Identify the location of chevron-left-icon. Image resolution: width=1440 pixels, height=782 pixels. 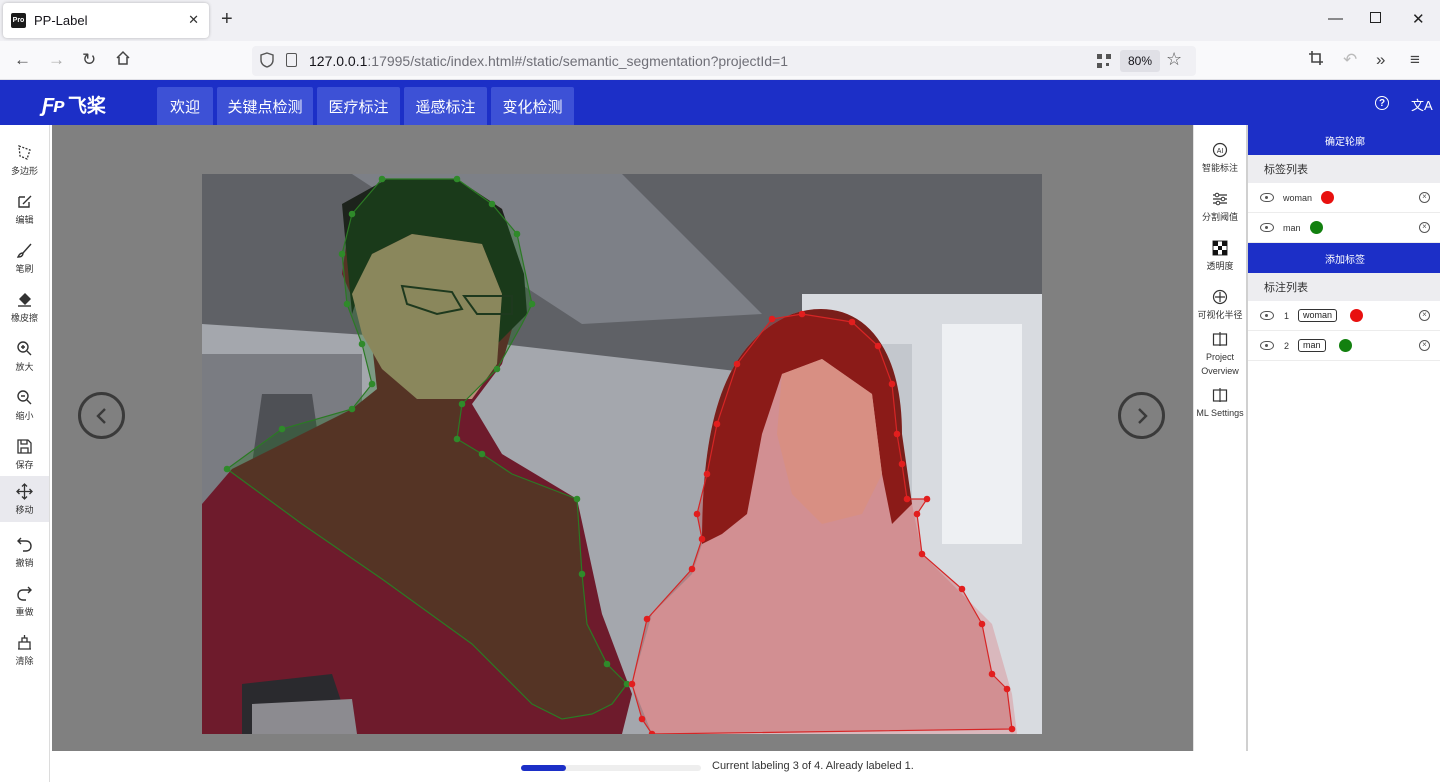
(100, 415).